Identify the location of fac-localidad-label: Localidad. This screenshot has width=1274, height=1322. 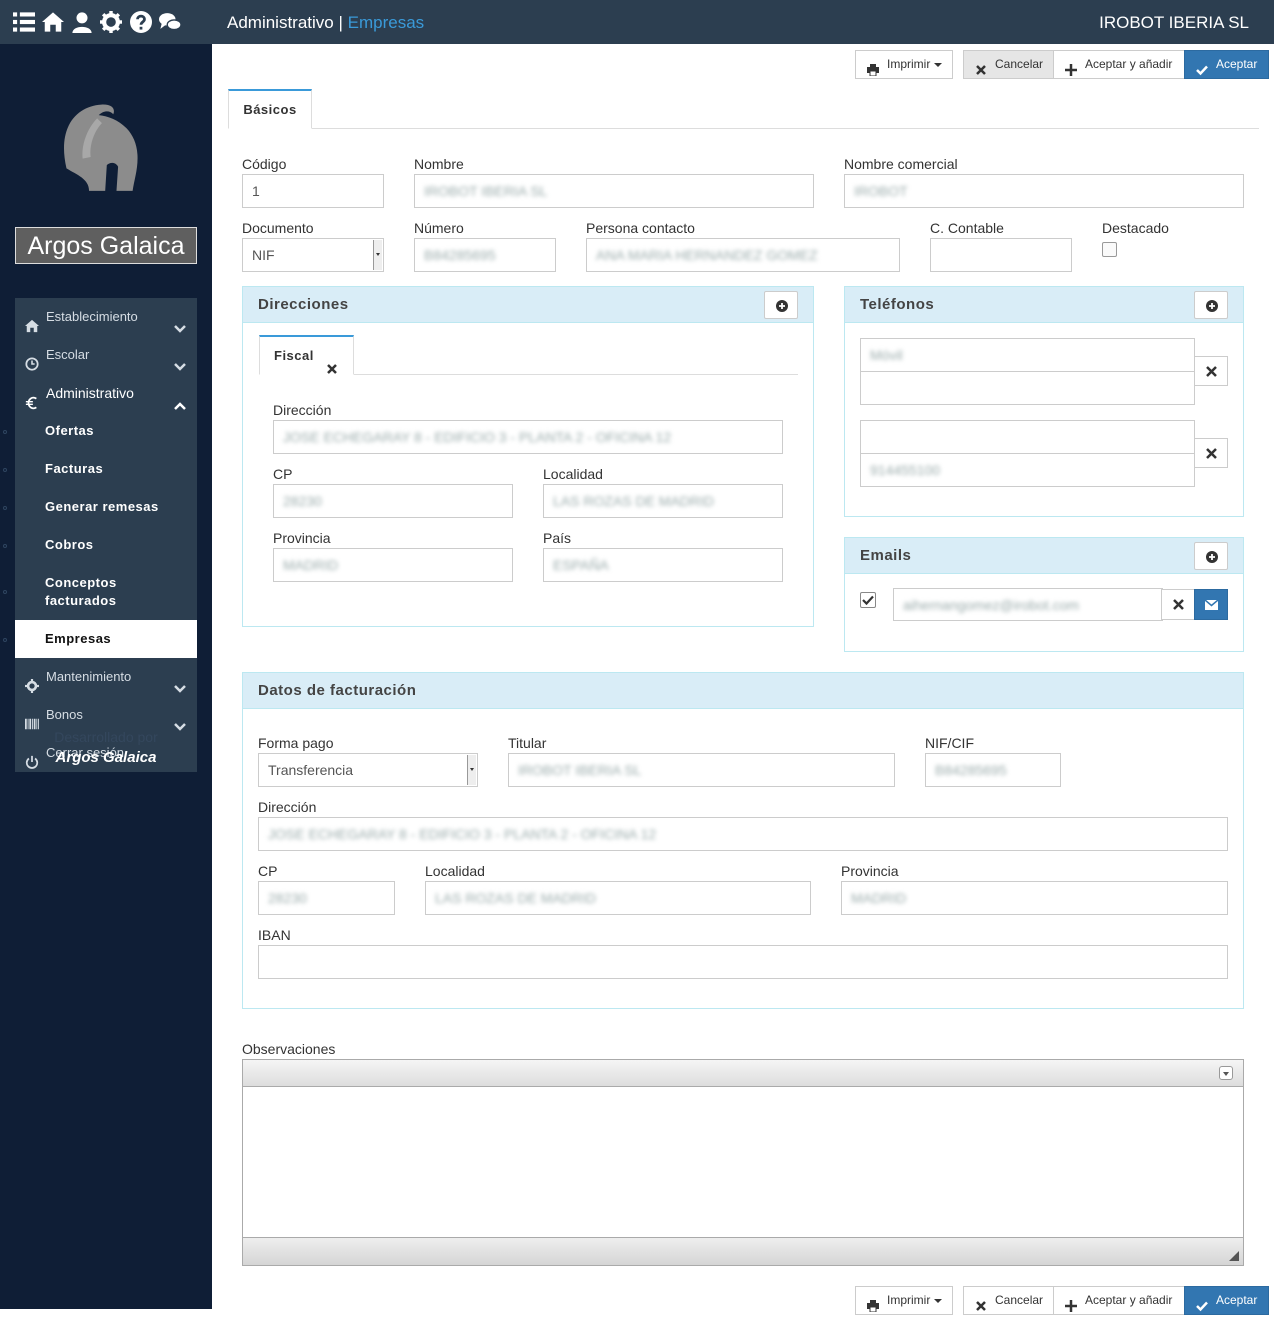
(455, 871).